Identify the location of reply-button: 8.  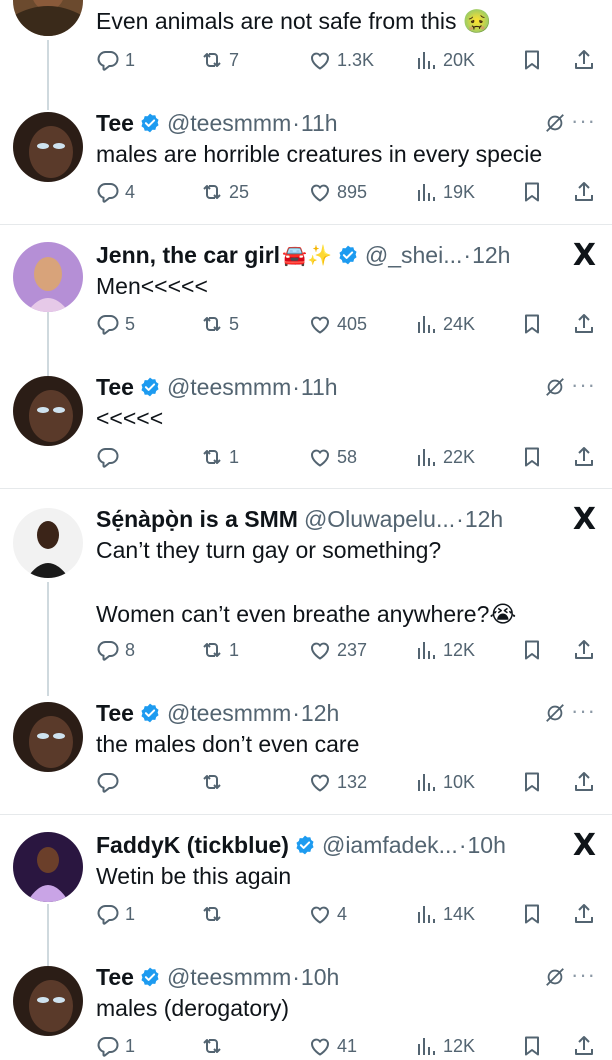
(115, 650).